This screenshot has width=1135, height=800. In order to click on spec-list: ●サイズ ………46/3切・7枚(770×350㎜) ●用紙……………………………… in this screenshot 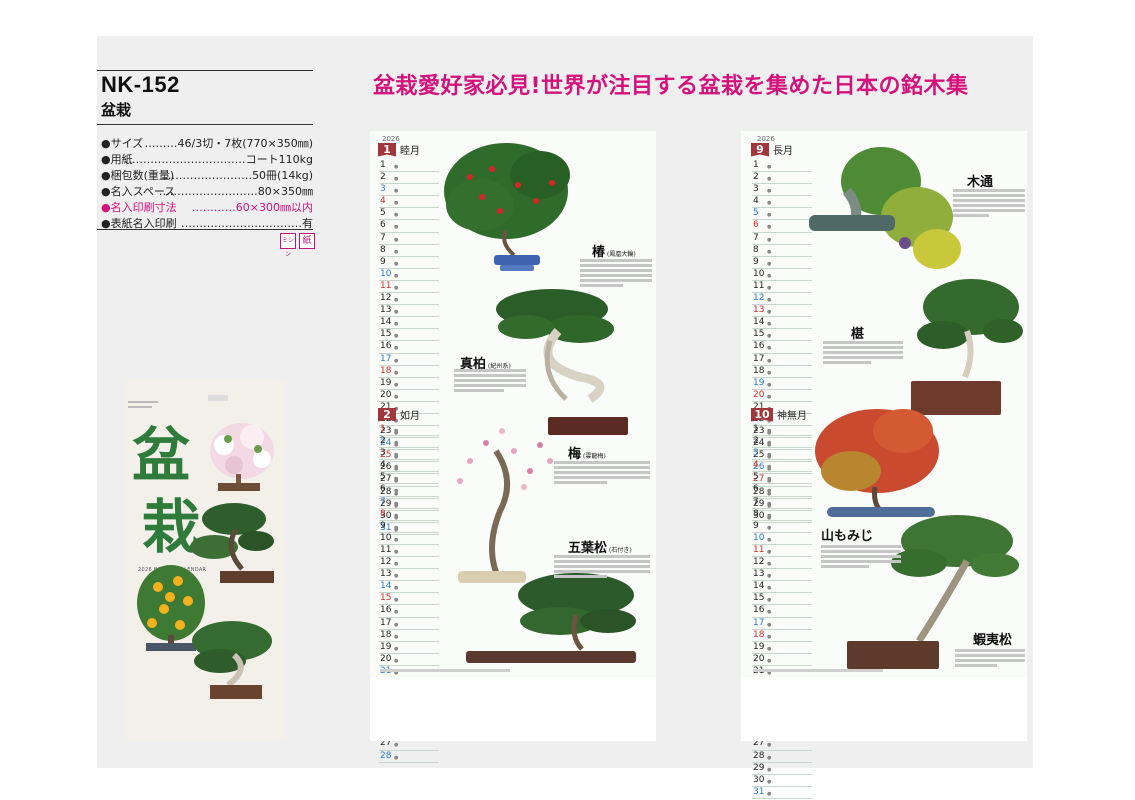, I will do `click(209, 183)`.